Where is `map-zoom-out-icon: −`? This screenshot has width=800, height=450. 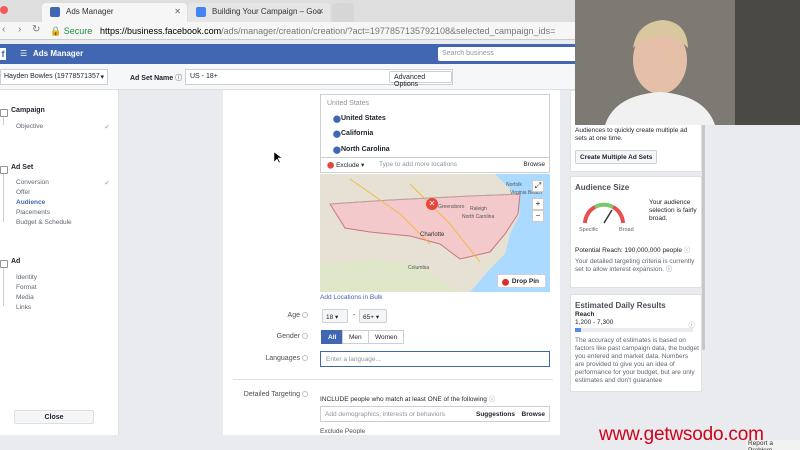
map-zoom-out-icon: − is located at coordinates (538, 216).